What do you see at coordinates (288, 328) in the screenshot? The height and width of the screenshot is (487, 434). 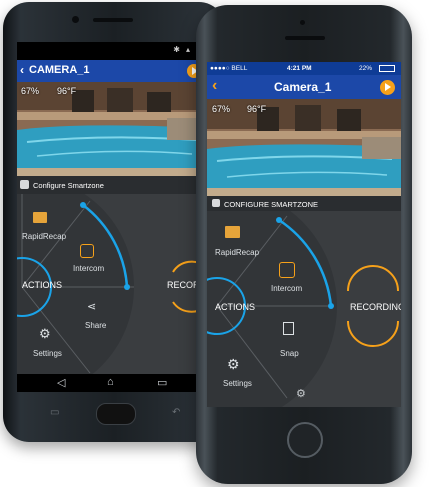 I see `snap-icon` at bounding box center [288, 328].